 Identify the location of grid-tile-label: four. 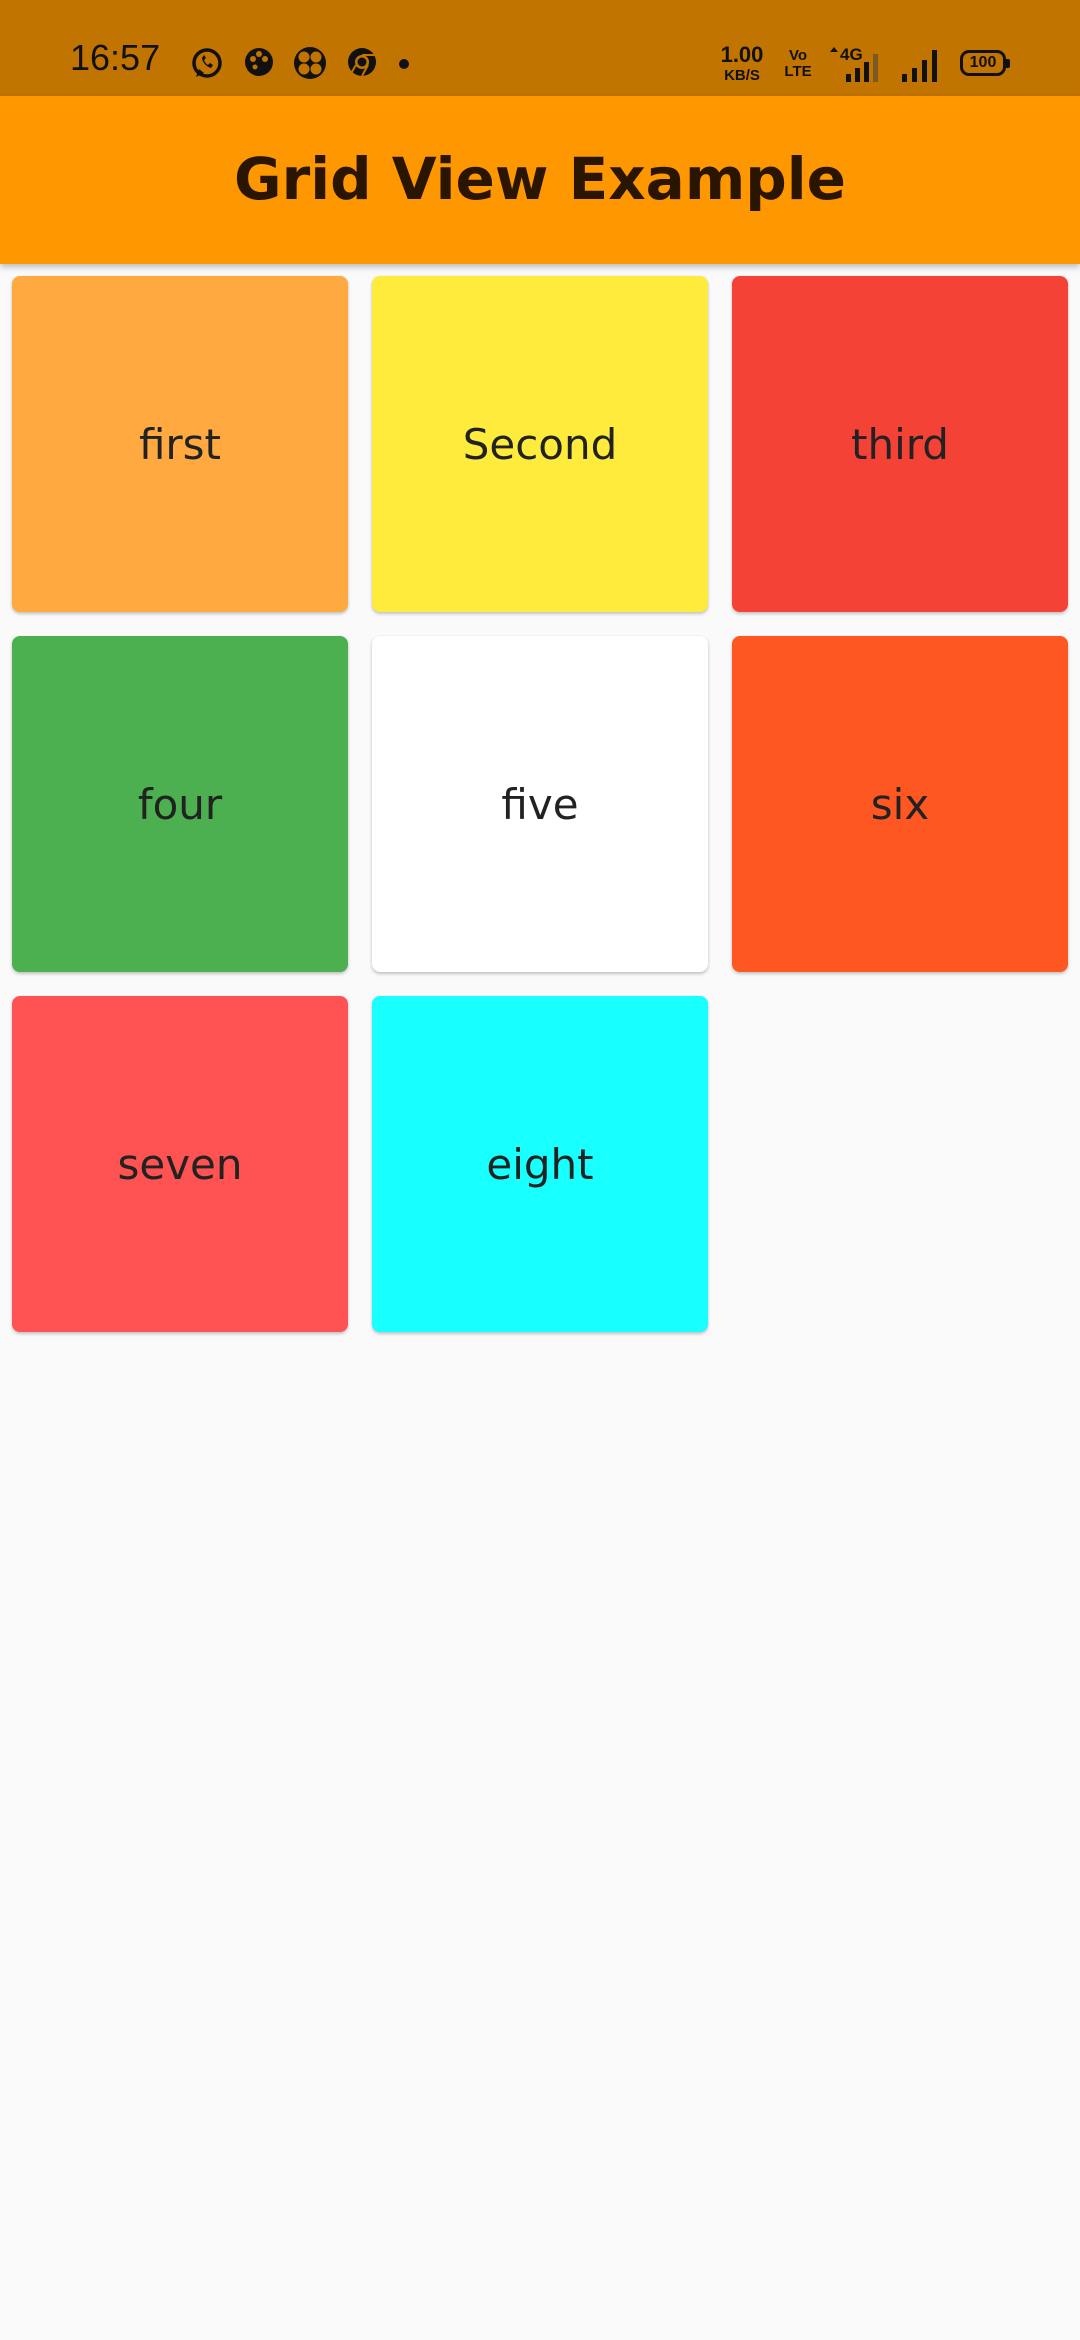
(180, 804).